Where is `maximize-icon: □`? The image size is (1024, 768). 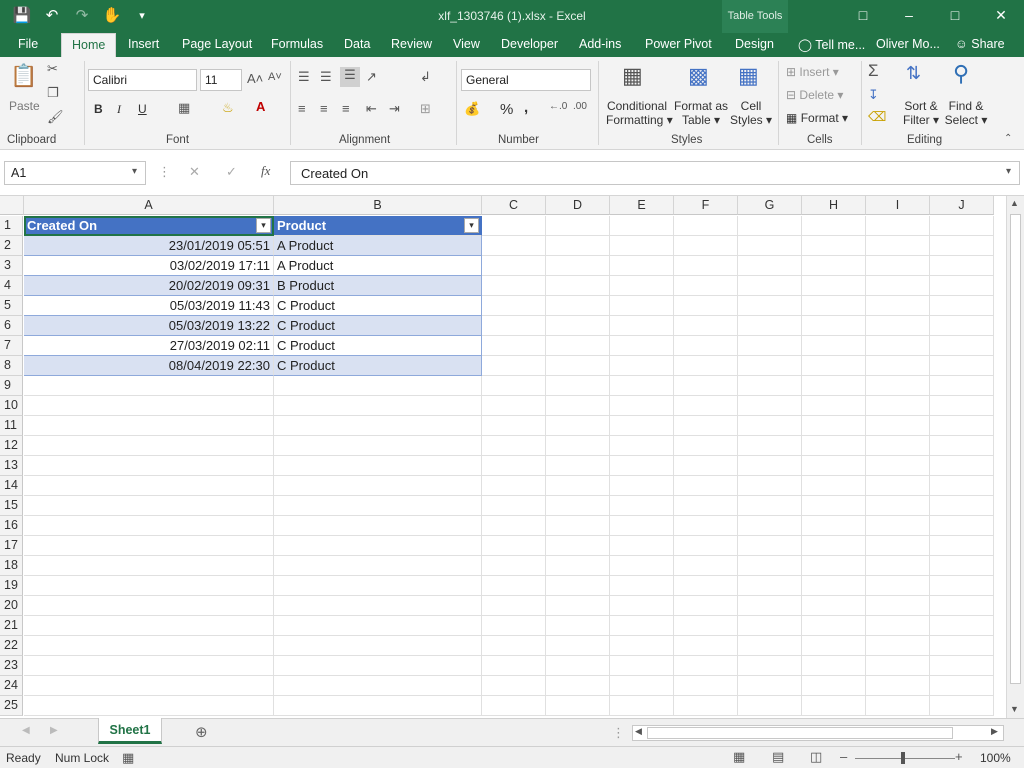
maximize-icon: □ is located at coordinates (955, 16).